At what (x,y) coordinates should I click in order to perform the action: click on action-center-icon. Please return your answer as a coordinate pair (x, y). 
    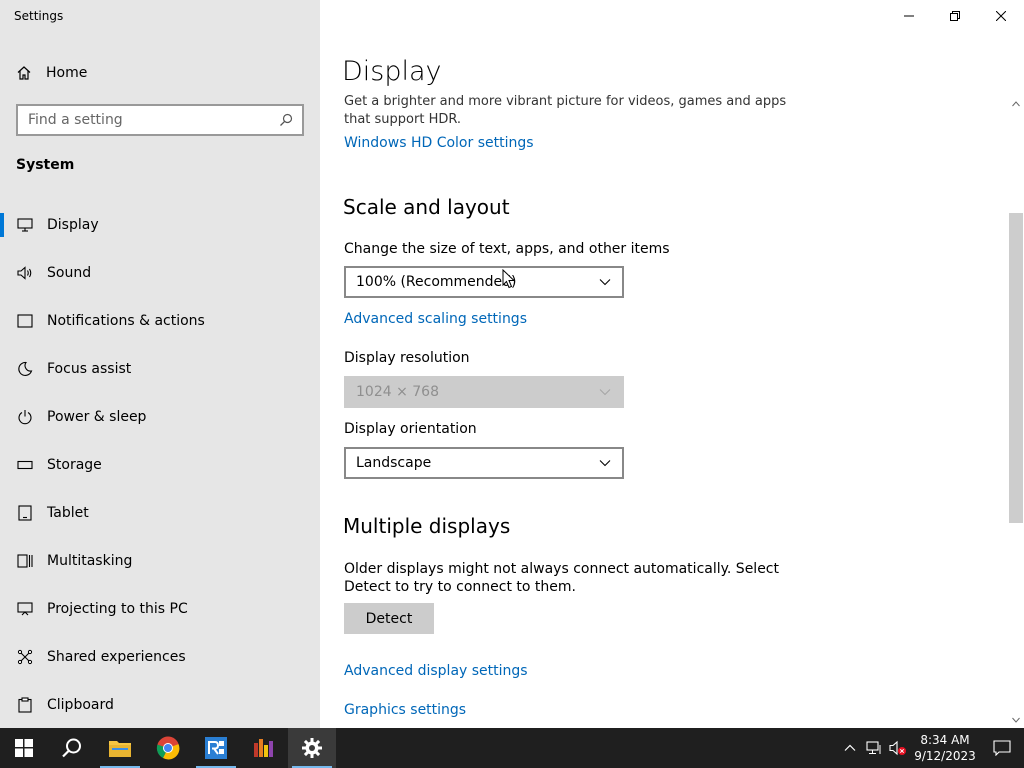
    Looking at the image, I should click on (1002, 748).